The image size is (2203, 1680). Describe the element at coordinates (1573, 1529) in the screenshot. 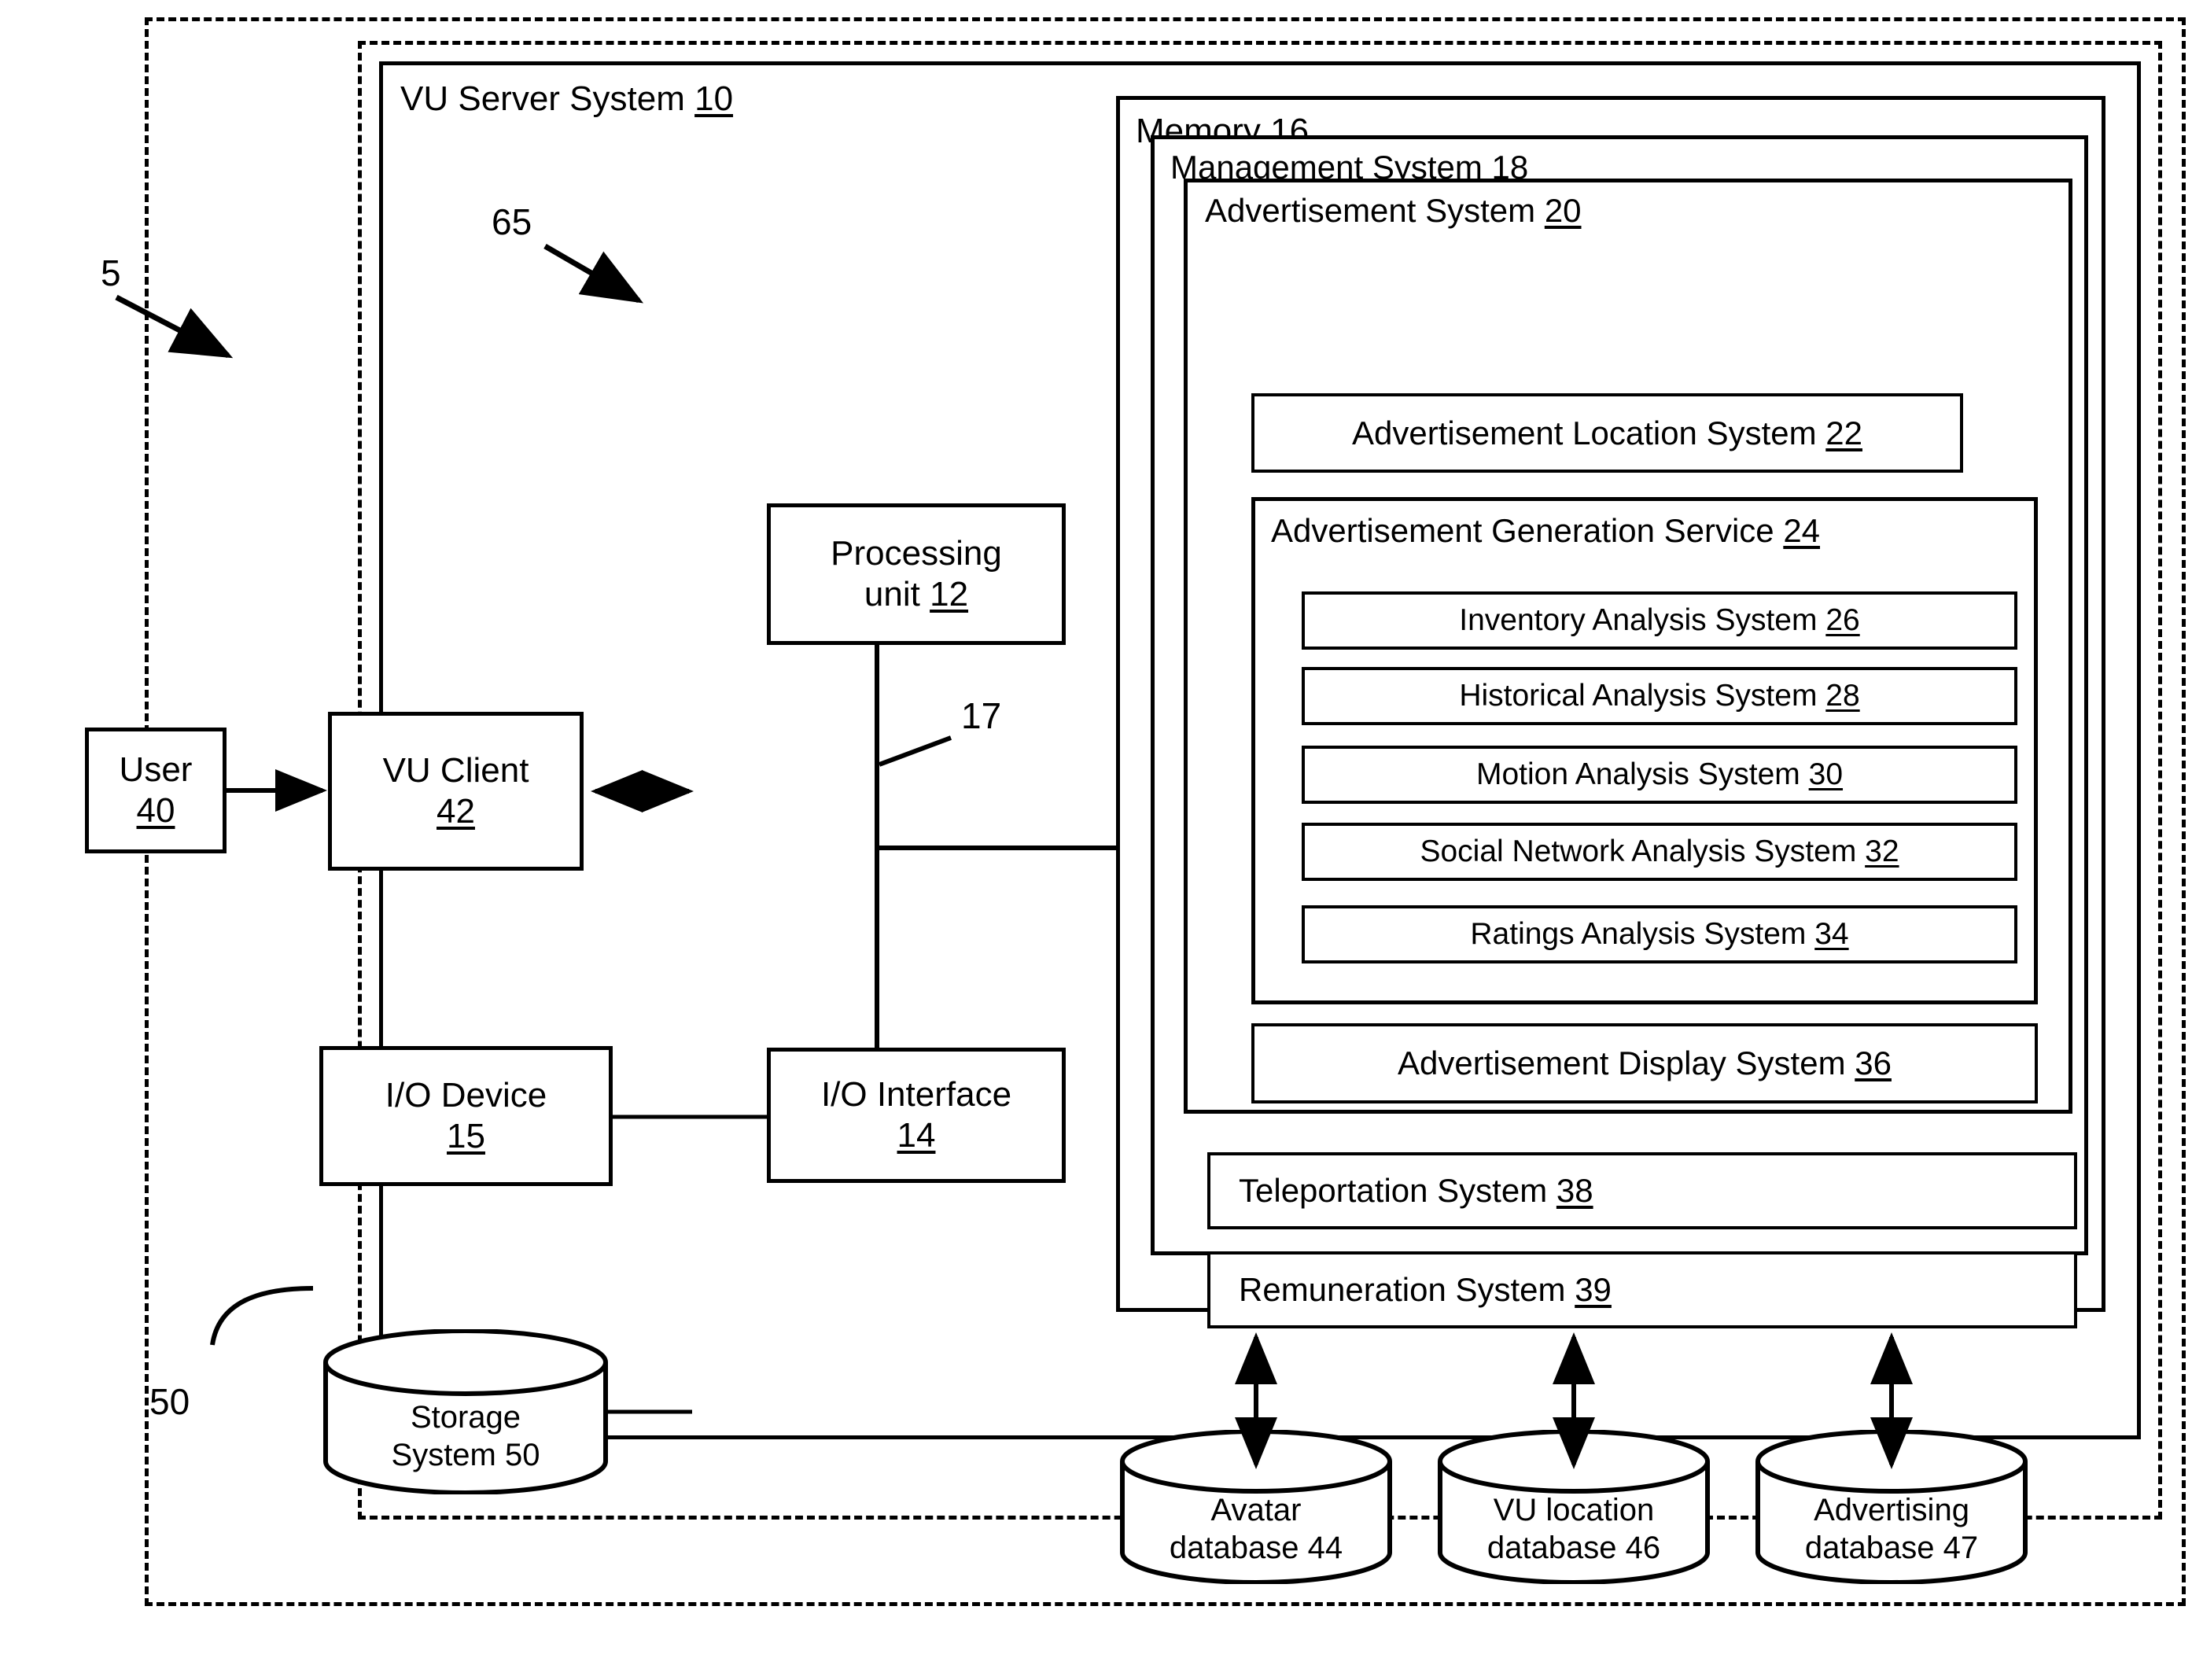

I see `vu-location-database-label: VU location database 46` at that location.